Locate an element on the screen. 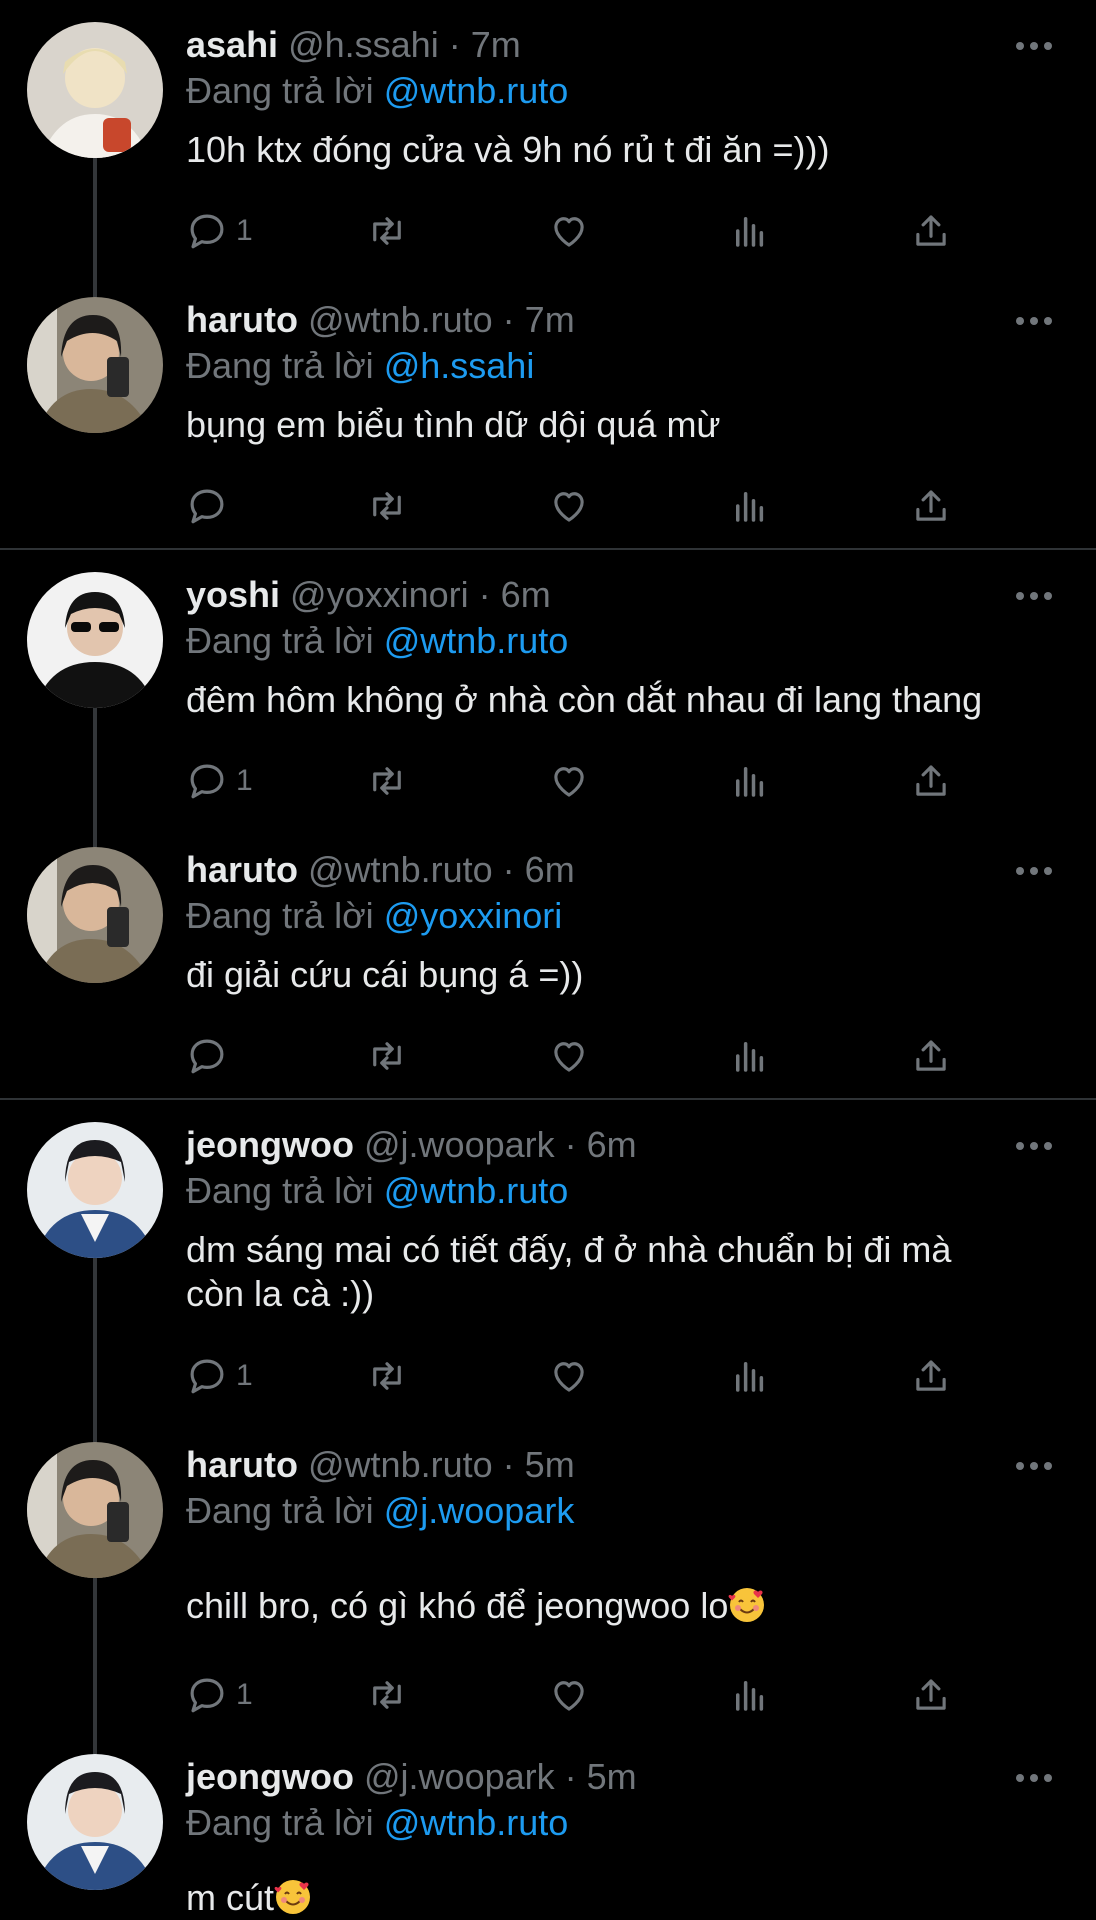 The image size is (1096, 1920). action-bar: 1 is located at coordinates (581, 231).